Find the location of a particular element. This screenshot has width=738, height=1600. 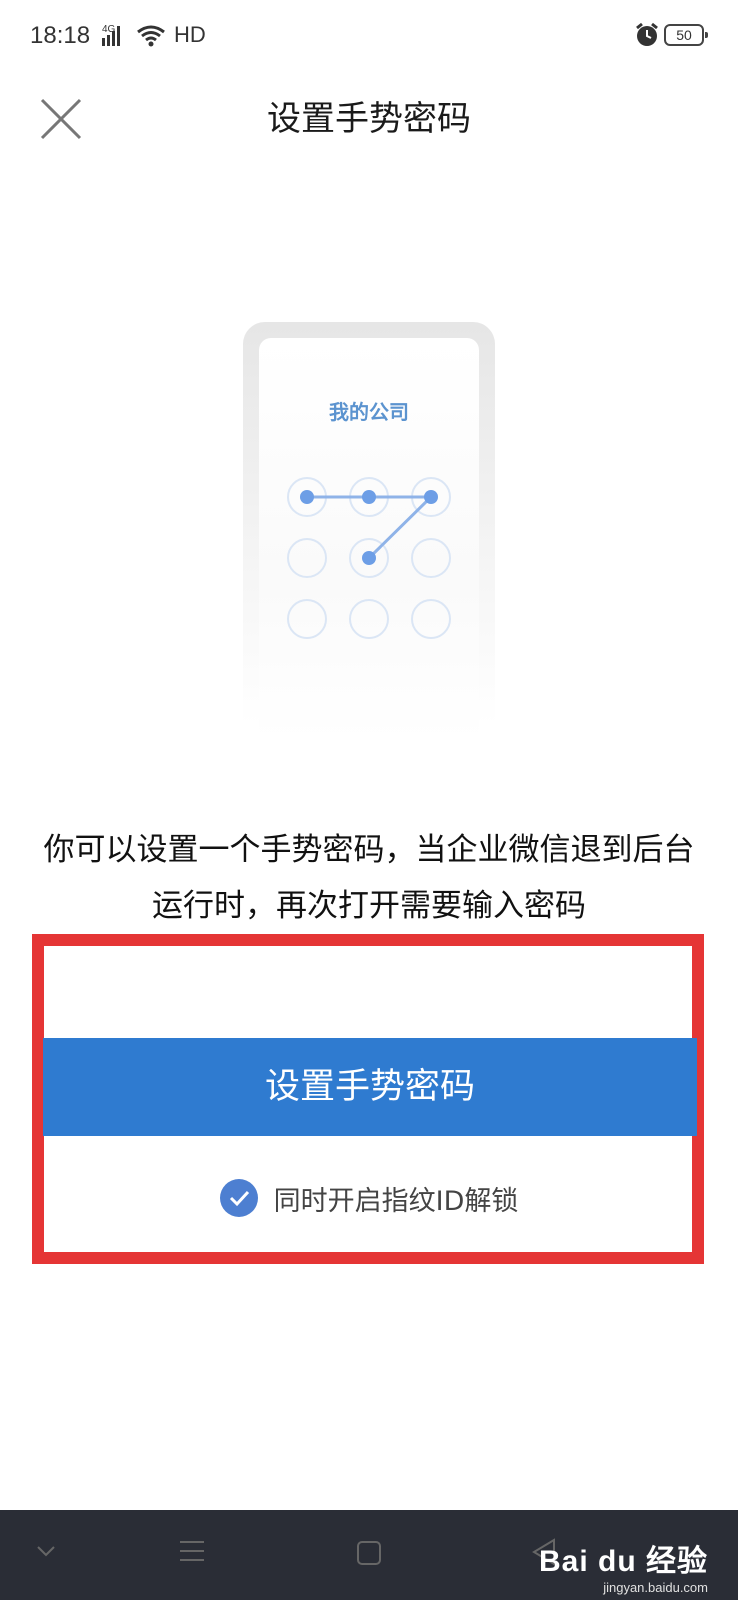

status-bar: 18:18 4G HD 50 is located at coordinates (369, 38).